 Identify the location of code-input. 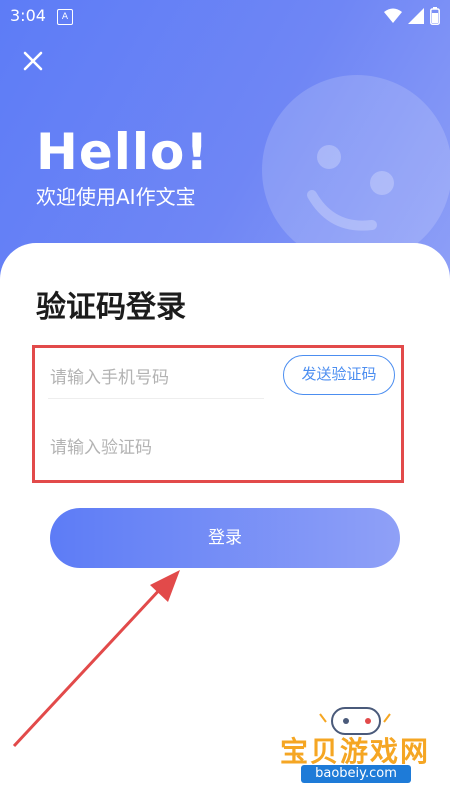
(180, 448).